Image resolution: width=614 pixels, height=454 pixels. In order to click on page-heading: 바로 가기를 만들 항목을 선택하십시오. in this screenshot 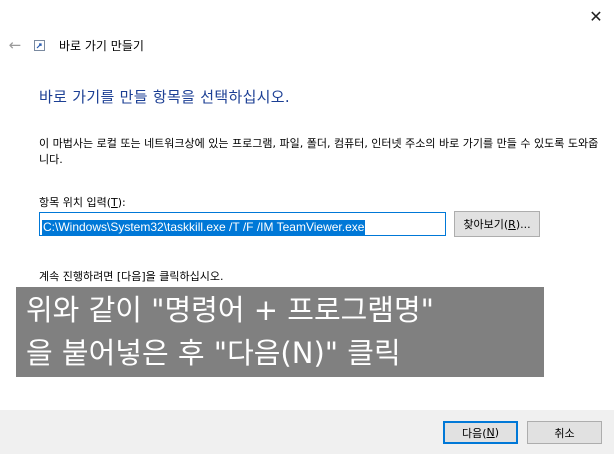, I will do `click(164, 97)`.